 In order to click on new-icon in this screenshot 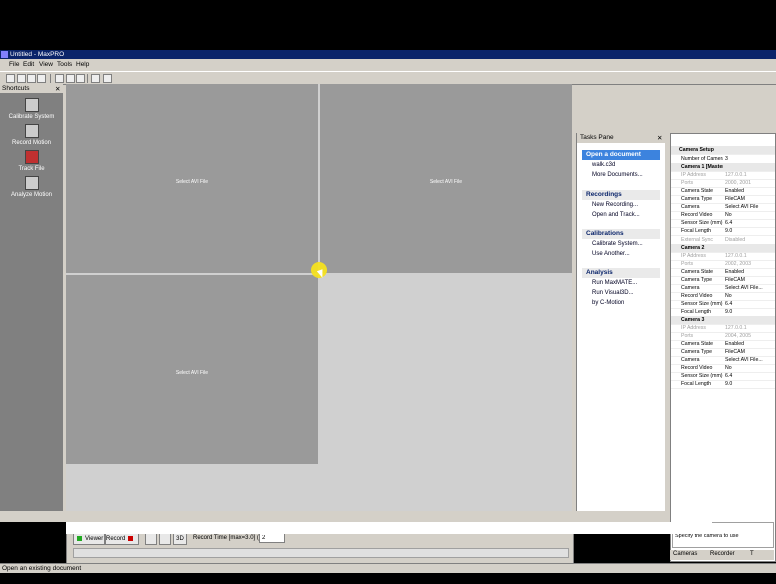, I will do `click(10, 78)`.